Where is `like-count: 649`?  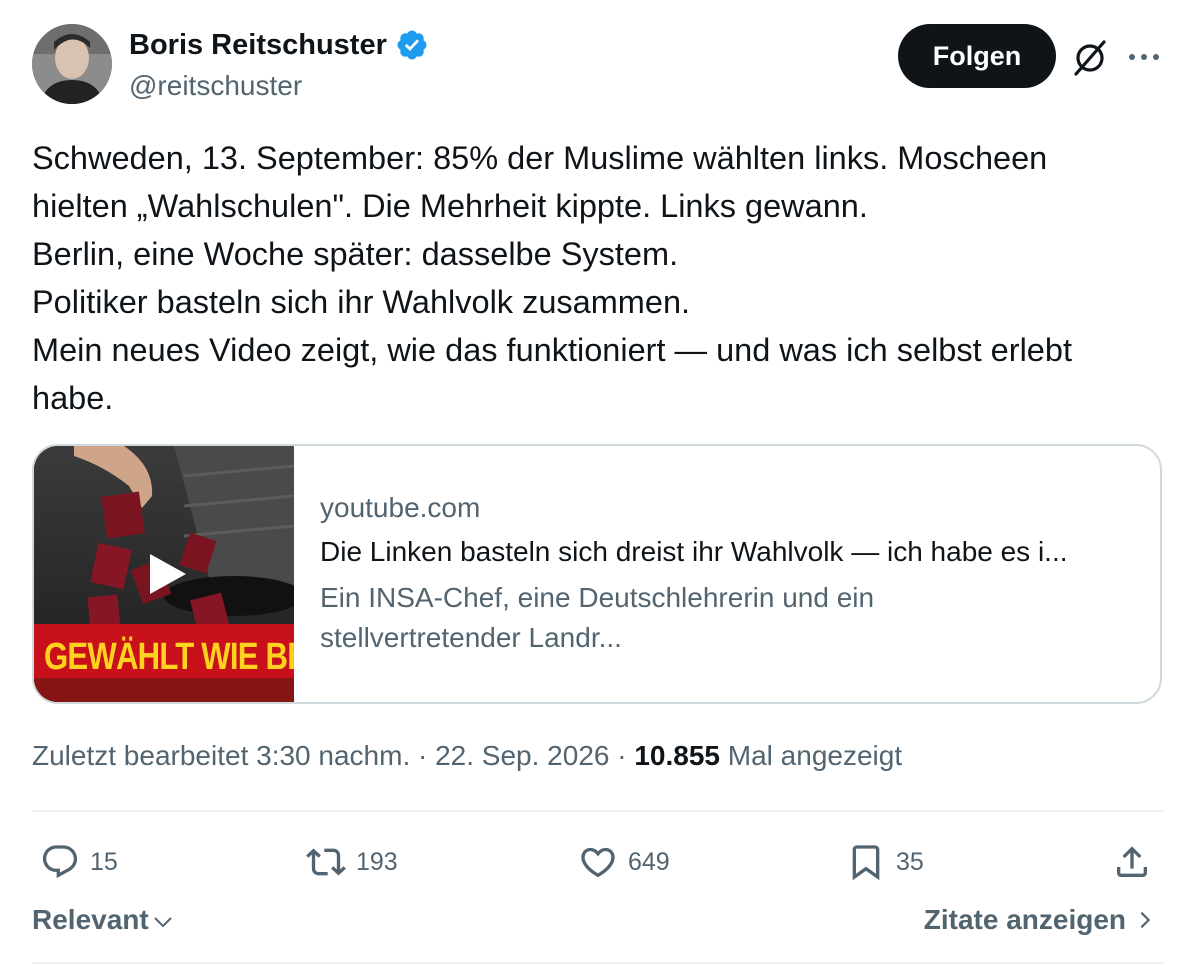
like-count: 649 is located at coordinates (649, 861).